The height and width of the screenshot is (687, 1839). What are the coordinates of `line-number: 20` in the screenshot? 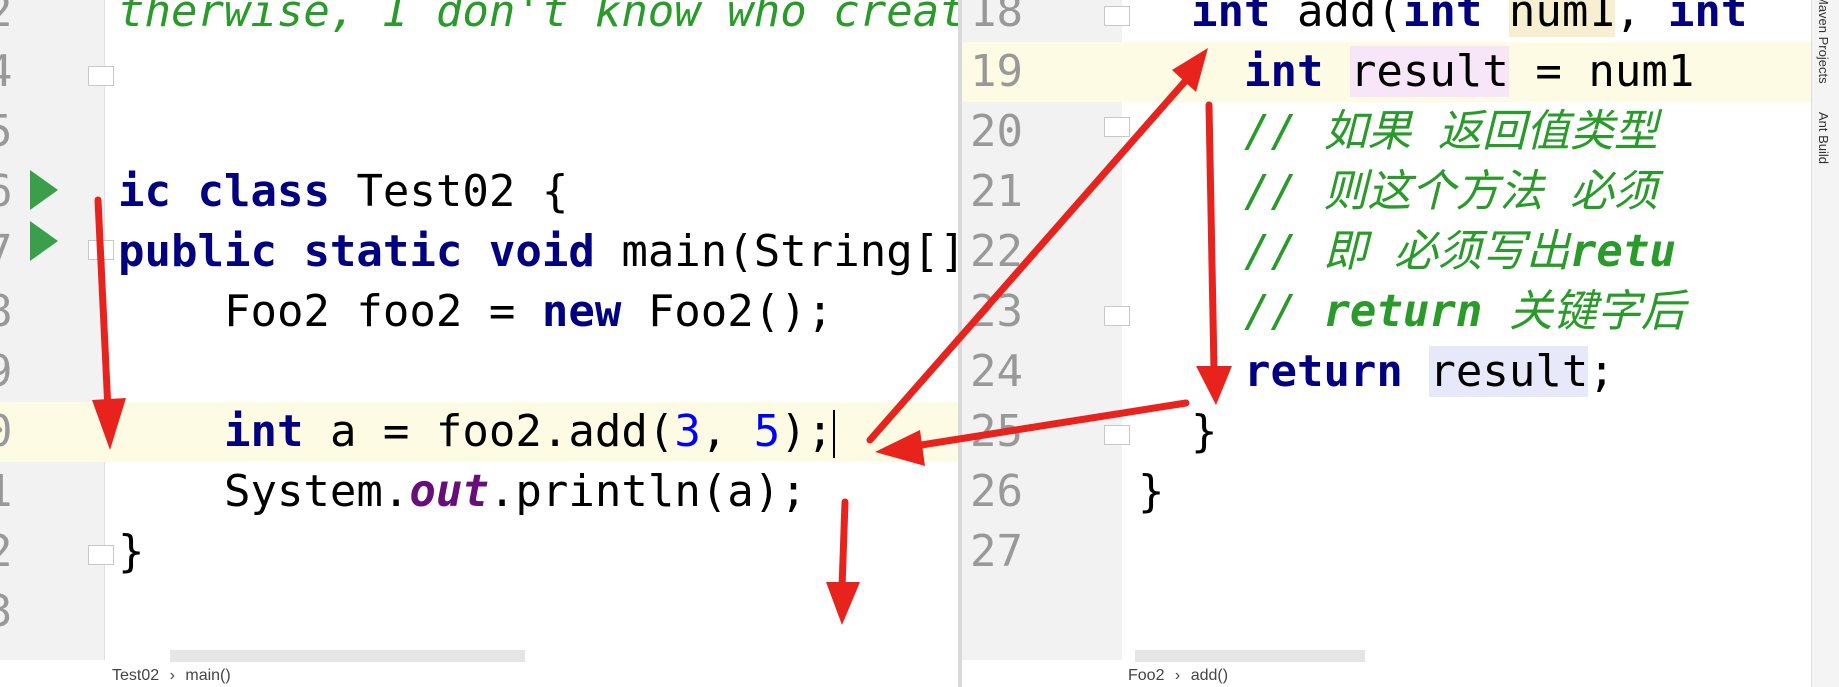 It's located at (996, 131).